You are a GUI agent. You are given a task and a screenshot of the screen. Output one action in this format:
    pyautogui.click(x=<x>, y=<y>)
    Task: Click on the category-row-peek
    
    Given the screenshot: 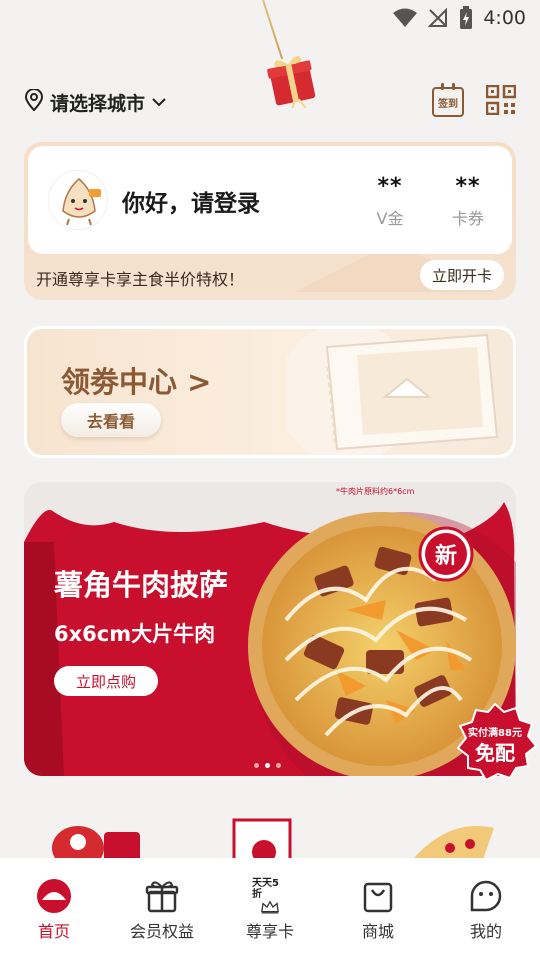 What is the action you would take?
    pyautogui.click(x=270, y=839)
    